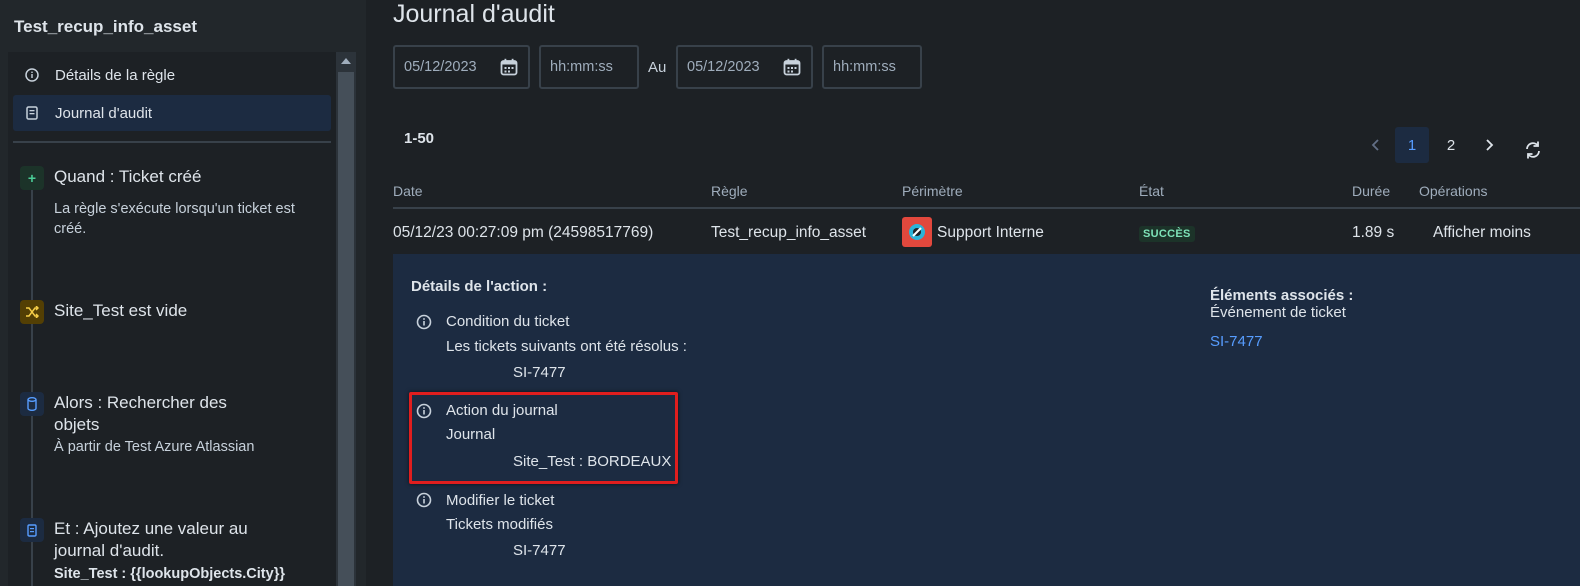  Describe the element at coordinates (1373, 232) in the screenshot. I see `row-duration: 1.89 s` at that location.